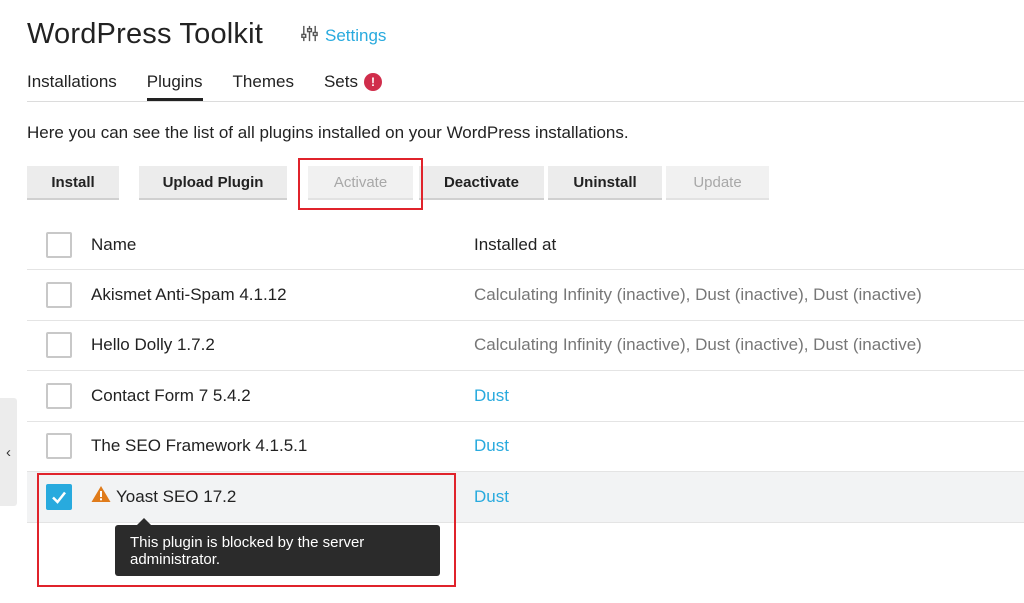 The height and width of the screenshot is (603, 1024). What do you see at coordinates (189, 294) in the screenshot?
I see `plugin-name: Akismet Anti-Spam 4.1.12` at bounding box center [189, 294].